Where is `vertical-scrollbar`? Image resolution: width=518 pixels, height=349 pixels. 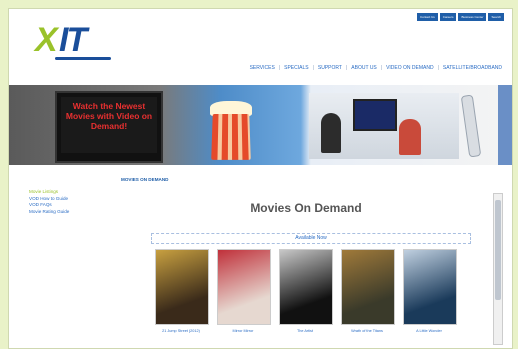 vertical-scrollbar is located at coordinates (498, 269).